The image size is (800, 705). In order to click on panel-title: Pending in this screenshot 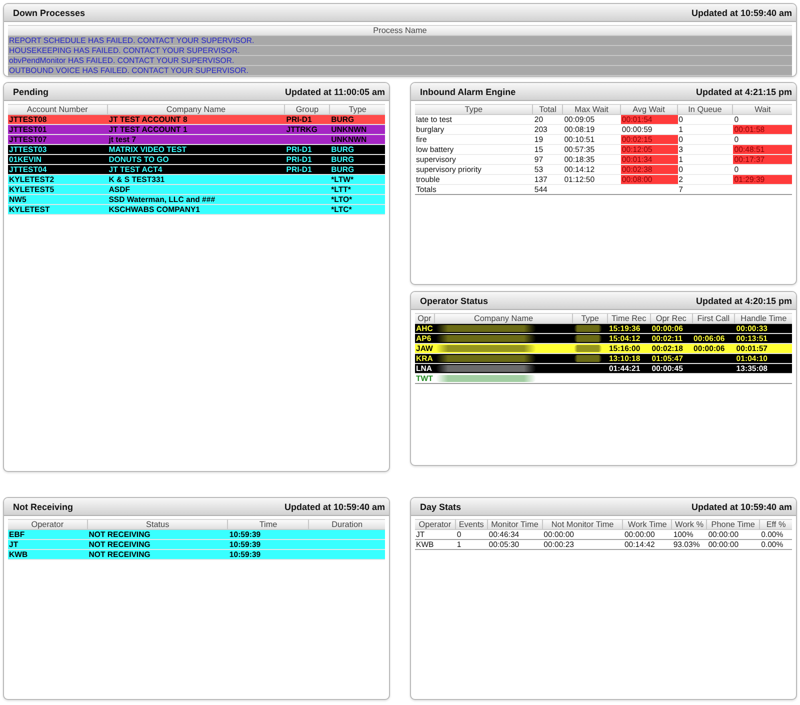, I will do `click(30, 91)`.